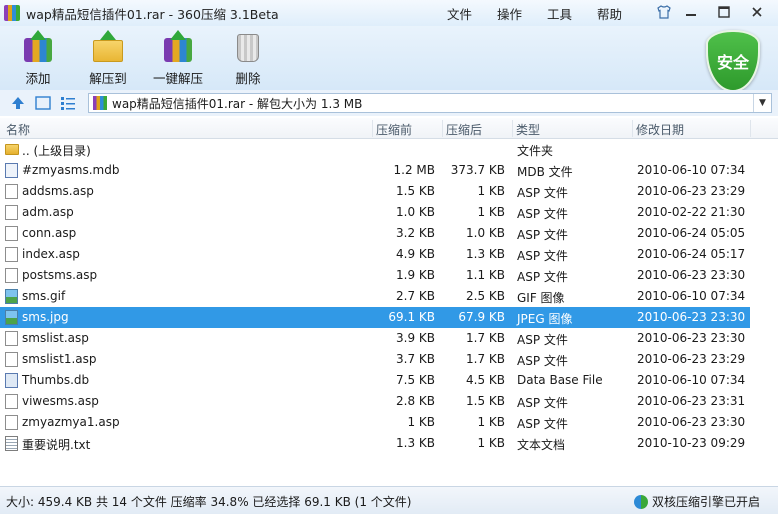 The image size is (778, 514). Describe the element at coordinates (411, 317) in the screenshot. I see `file-compressed-size: 69.1 KB` at that location.